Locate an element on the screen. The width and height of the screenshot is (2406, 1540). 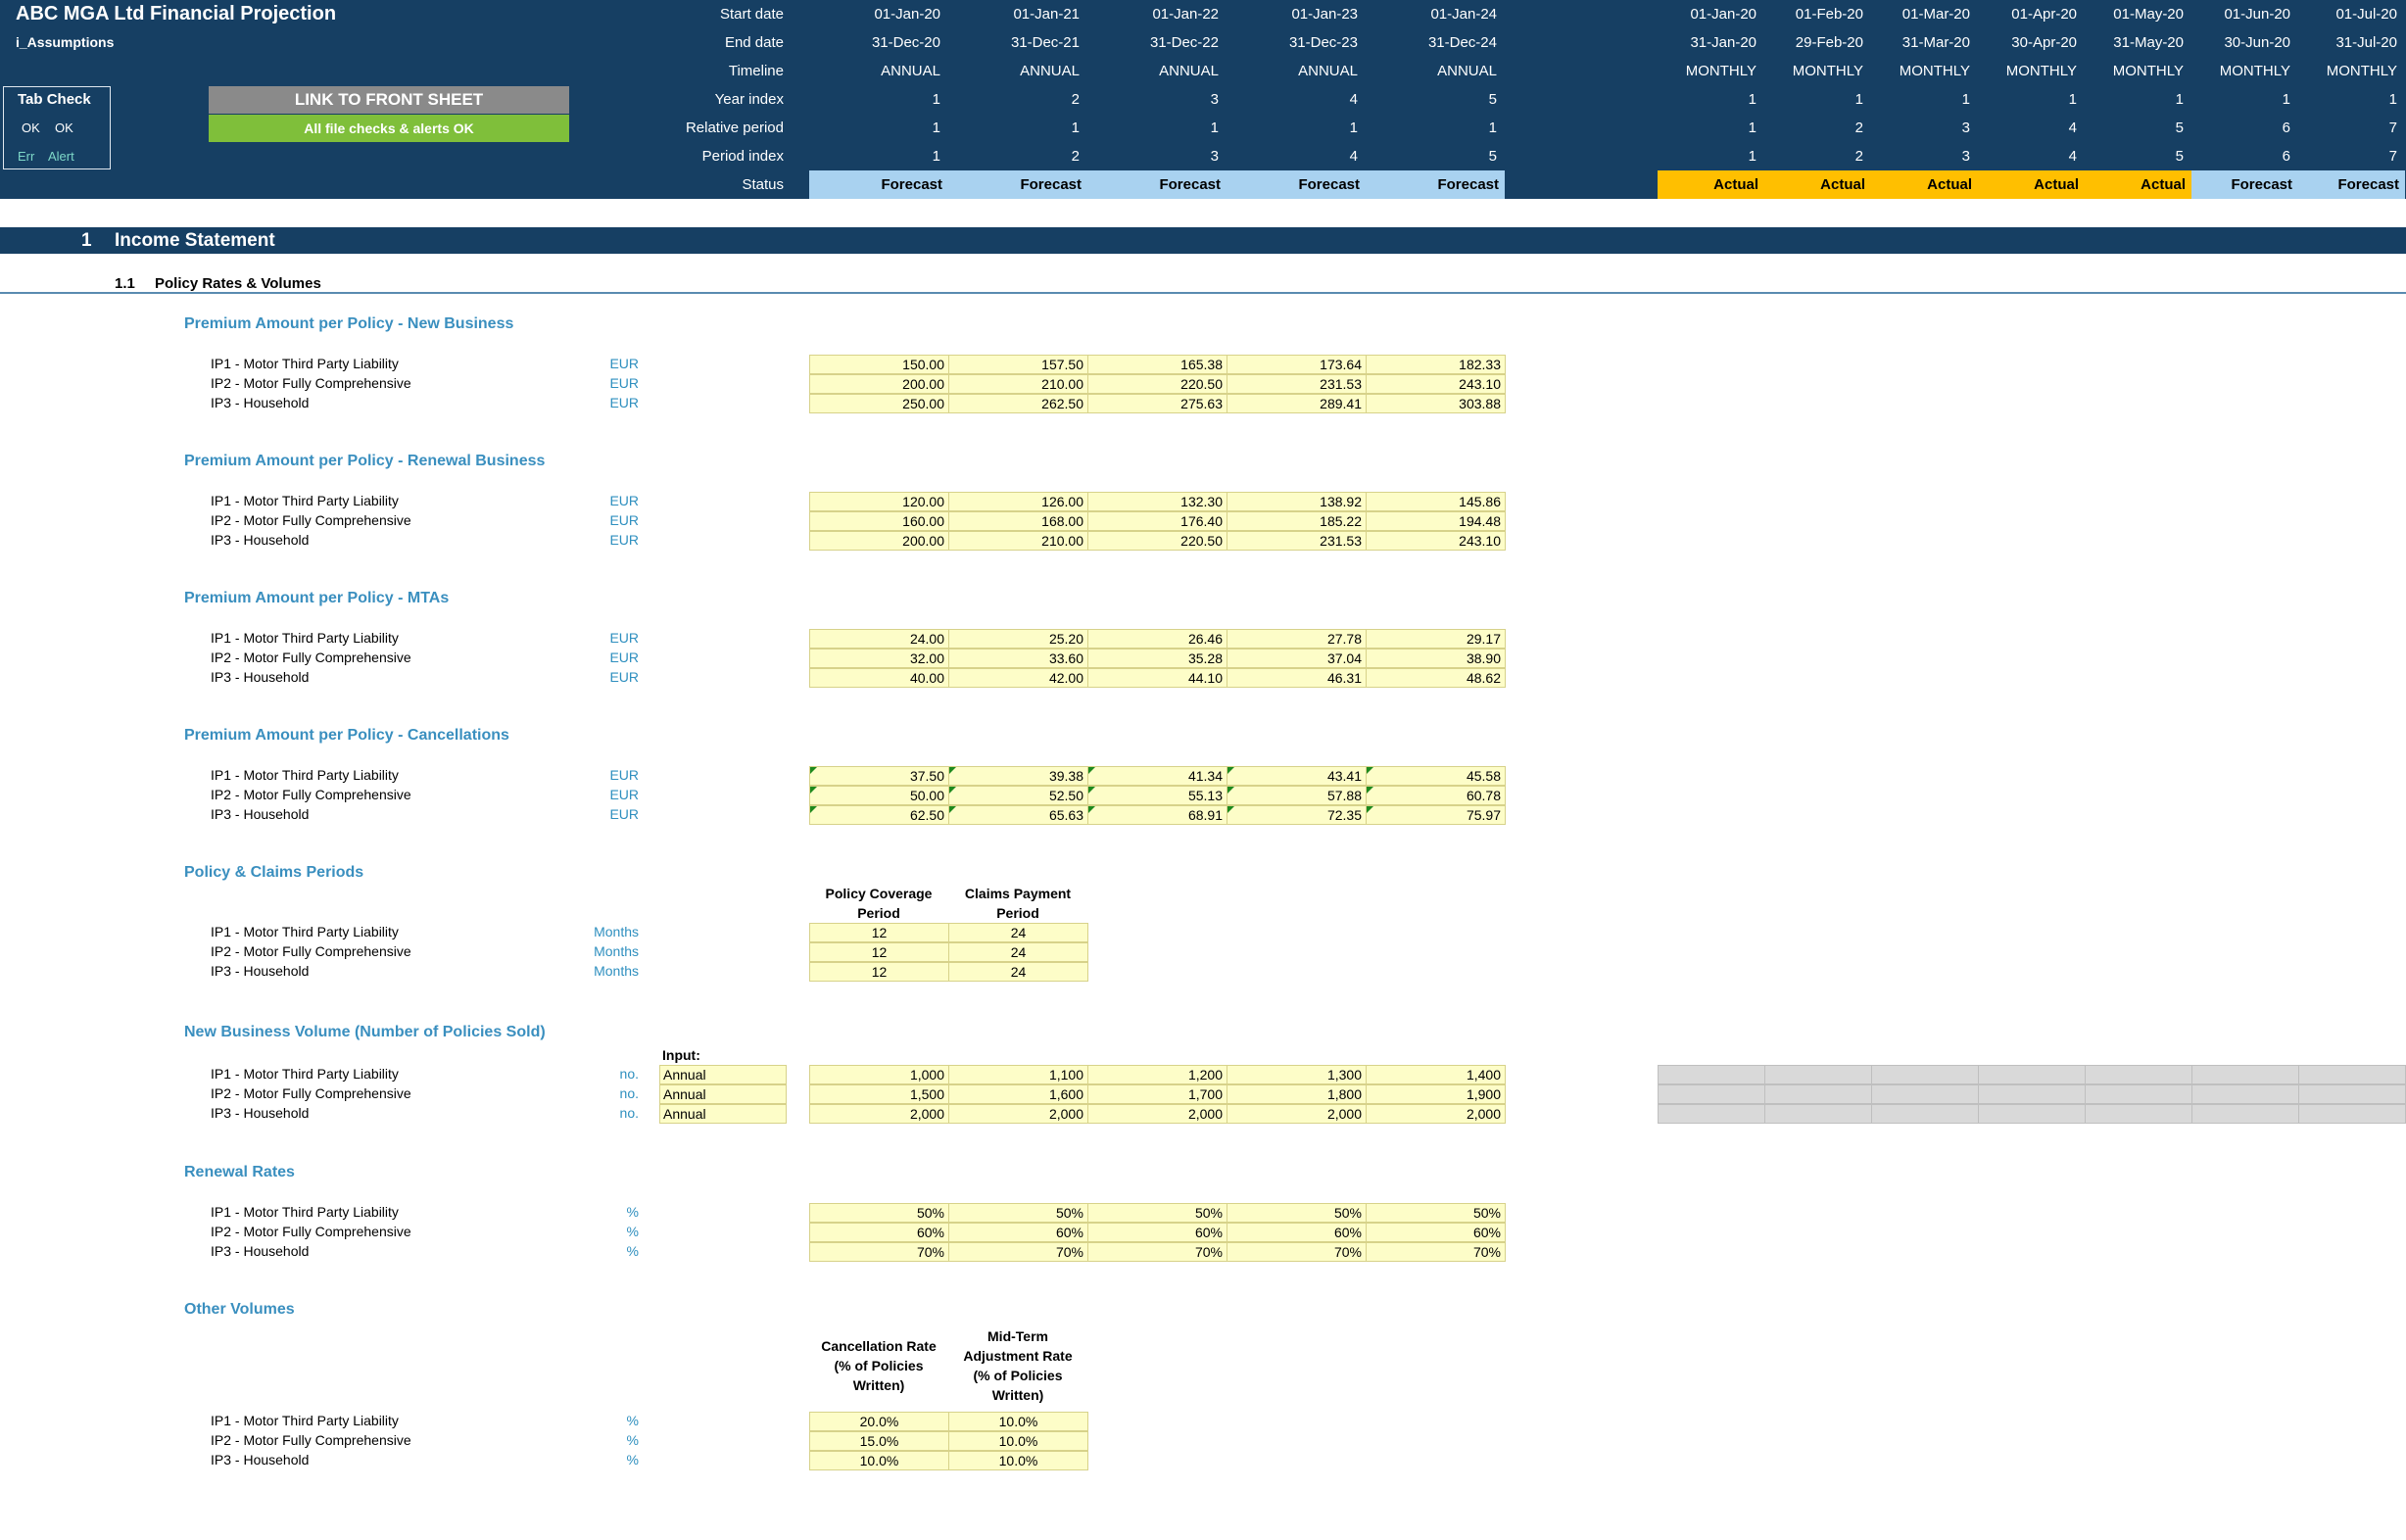
cancellations-input-cell: 43.41 is located at coordinates (1297, 776).